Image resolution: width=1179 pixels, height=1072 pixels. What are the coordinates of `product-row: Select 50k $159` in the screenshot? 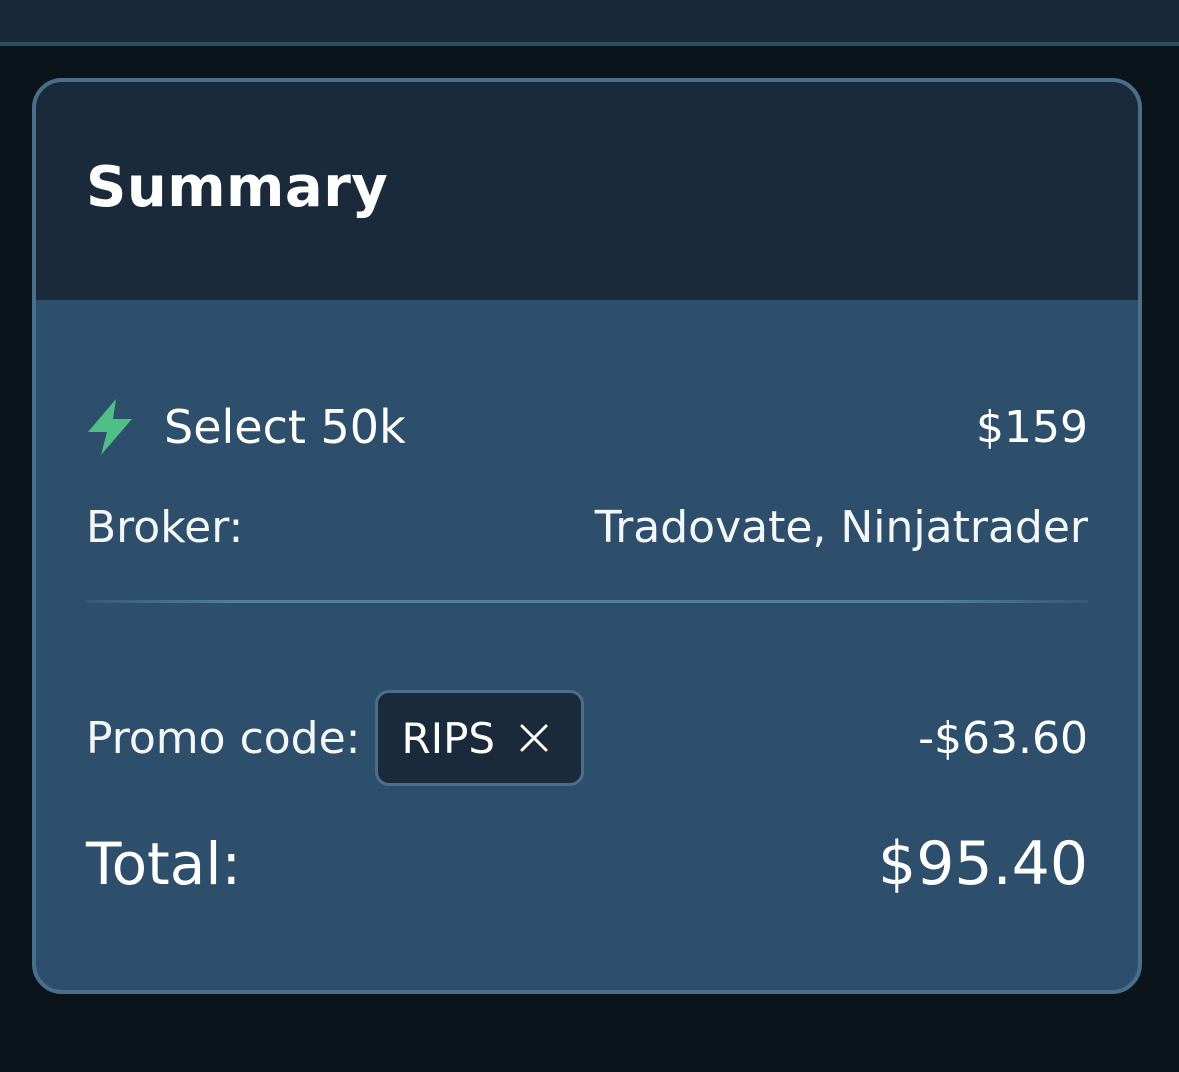 It's located at (587, 427).